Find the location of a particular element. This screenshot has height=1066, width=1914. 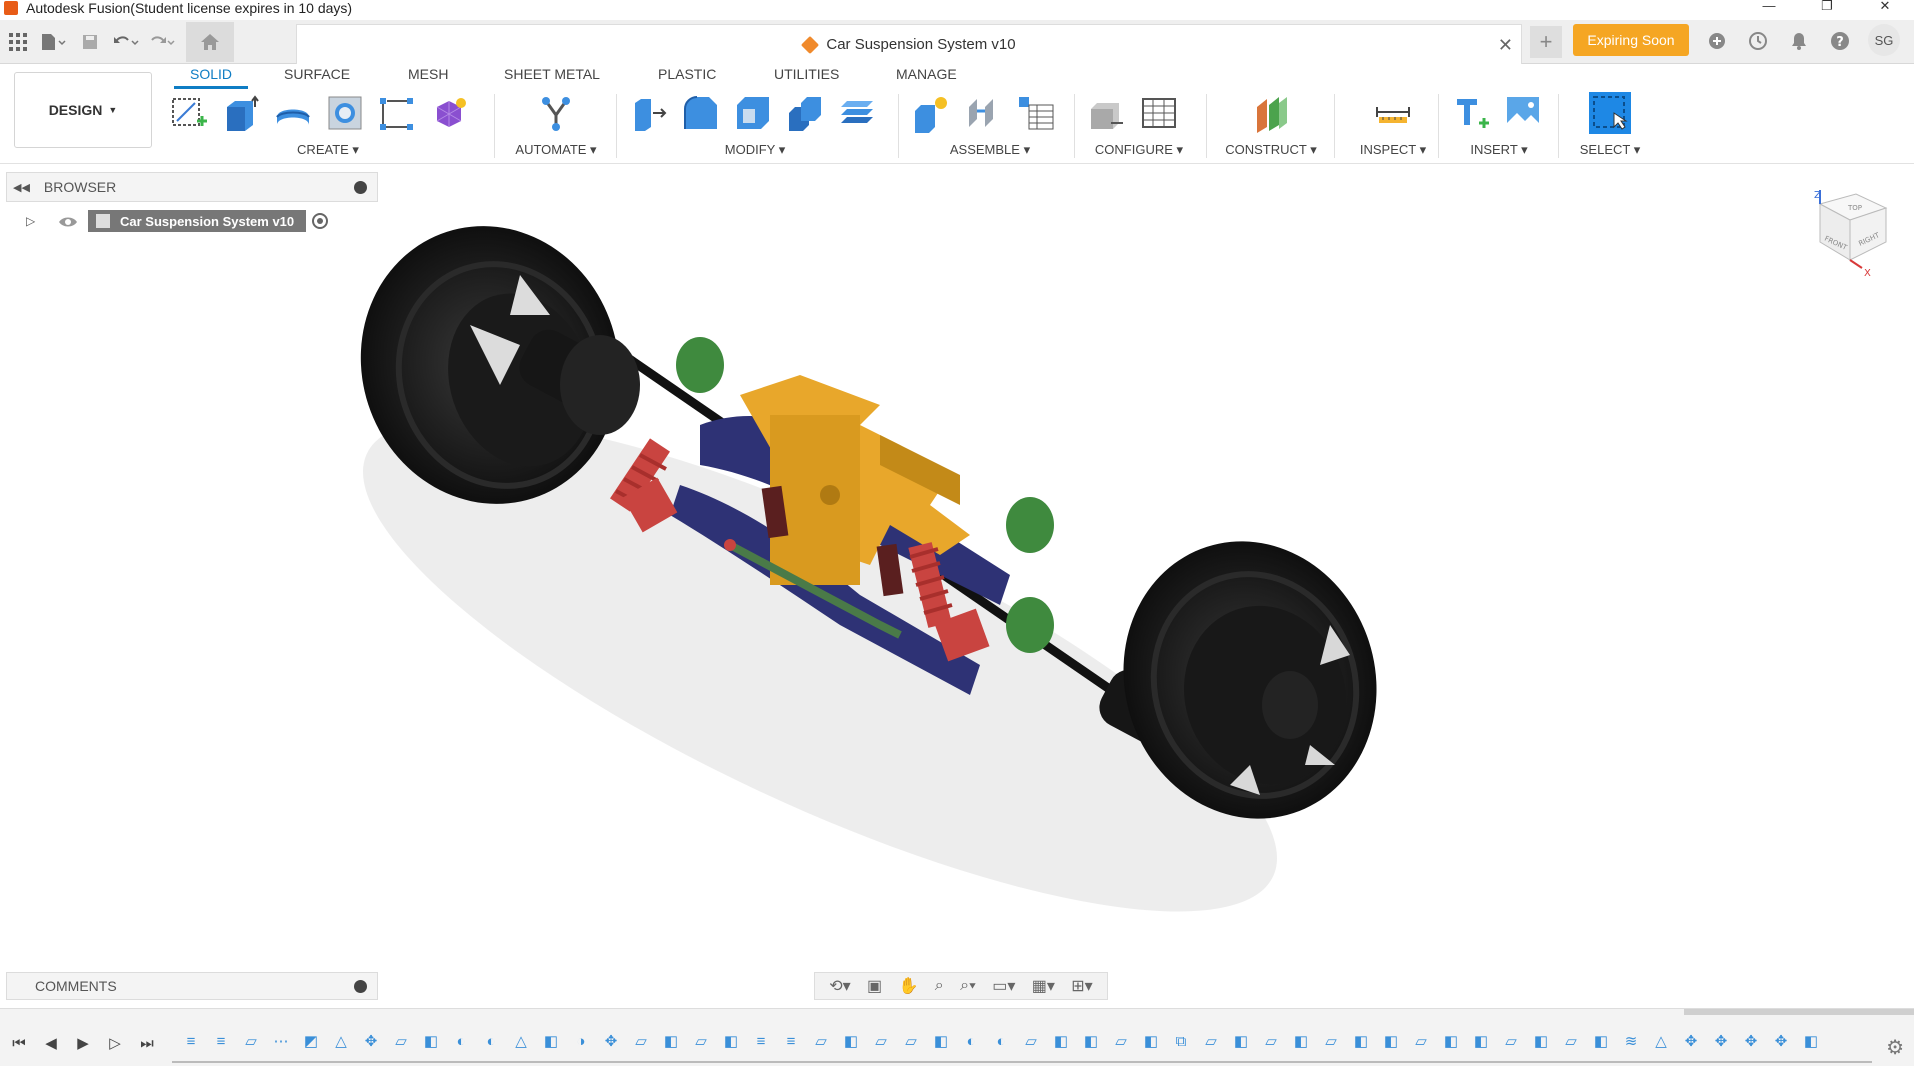

step-forward-icon: ▷ is located at coordinates (115, 1043).